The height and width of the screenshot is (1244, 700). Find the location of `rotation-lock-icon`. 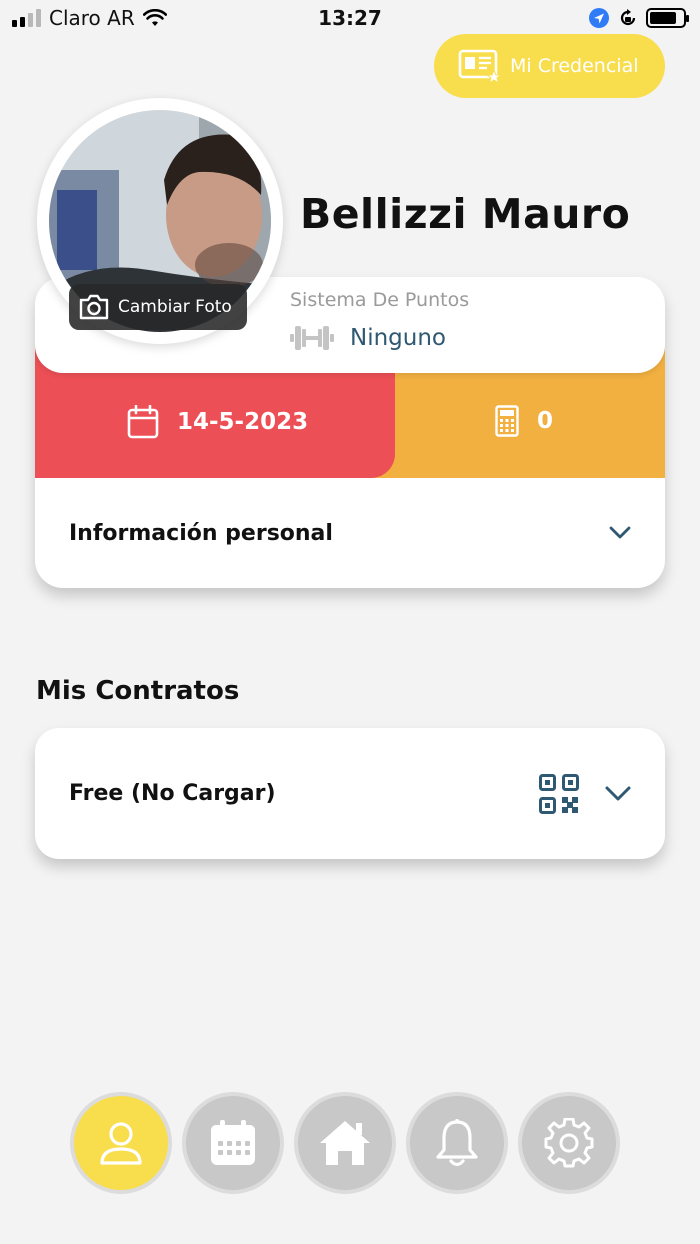

rotation-lock-icon is located at coordinates (628, 17).